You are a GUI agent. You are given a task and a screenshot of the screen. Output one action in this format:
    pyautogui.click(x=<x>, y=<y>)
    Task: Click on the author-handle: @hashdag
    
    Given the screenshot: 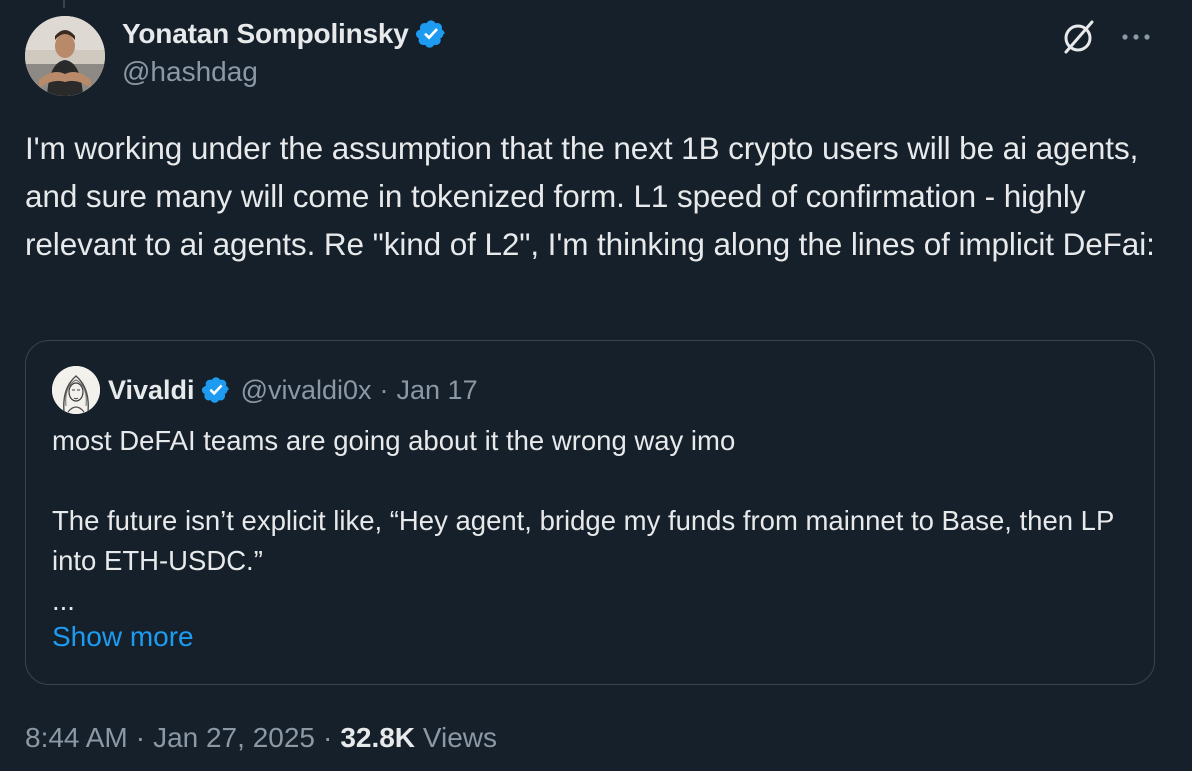 What is the action you would take?
    pyautogui.click(x=284, y=72)
    